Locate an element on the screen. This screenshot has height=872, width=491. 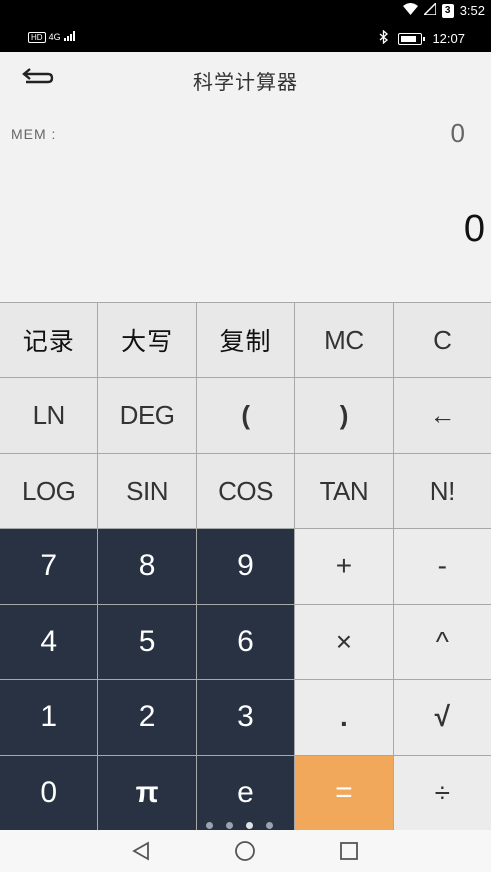
e-button: e is located at coordinates (245, 792).